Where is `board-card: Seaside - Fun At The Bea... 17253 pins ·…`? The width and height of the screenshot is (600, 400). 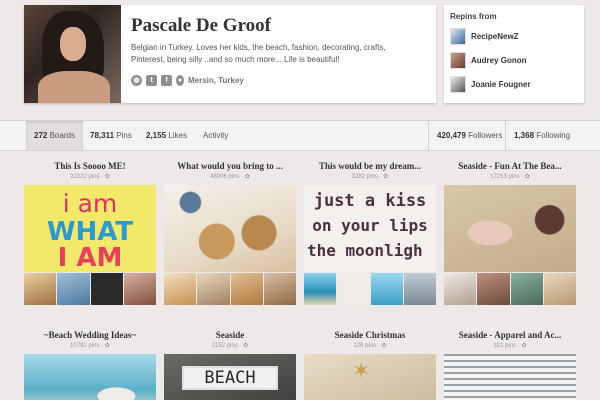 board-card: Seaside - Fun At The Bea... 17253 pins ·… is located at coordinates (510, 233).